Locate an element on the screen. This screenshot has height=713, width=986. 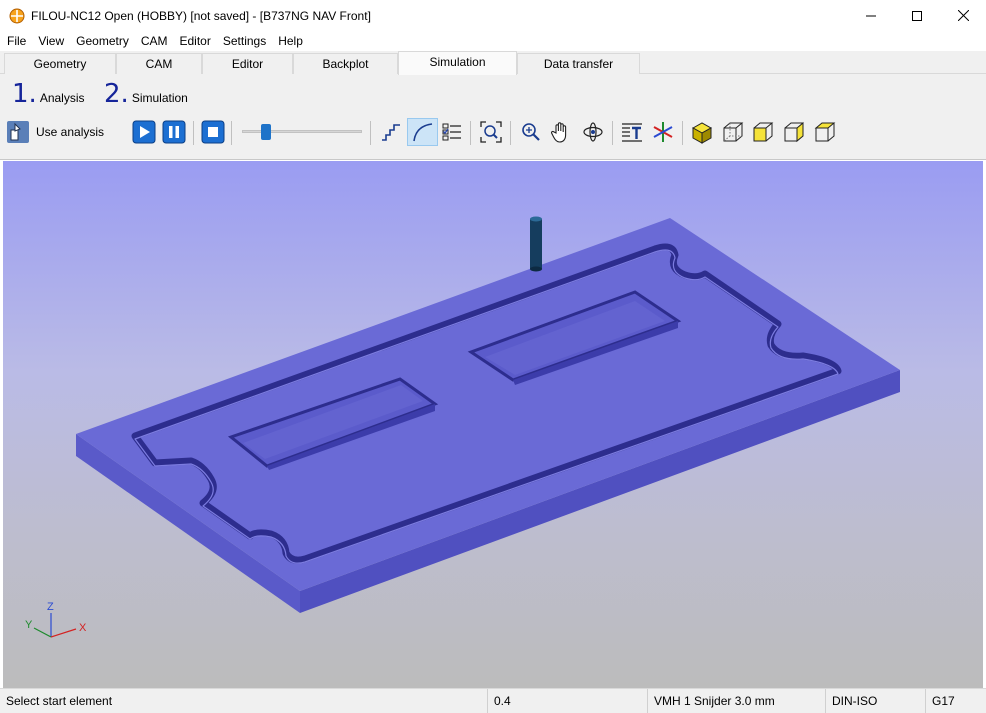
status-tool: VMH 1 Snijder 3.0 mm is located at coordinates (737, 701).